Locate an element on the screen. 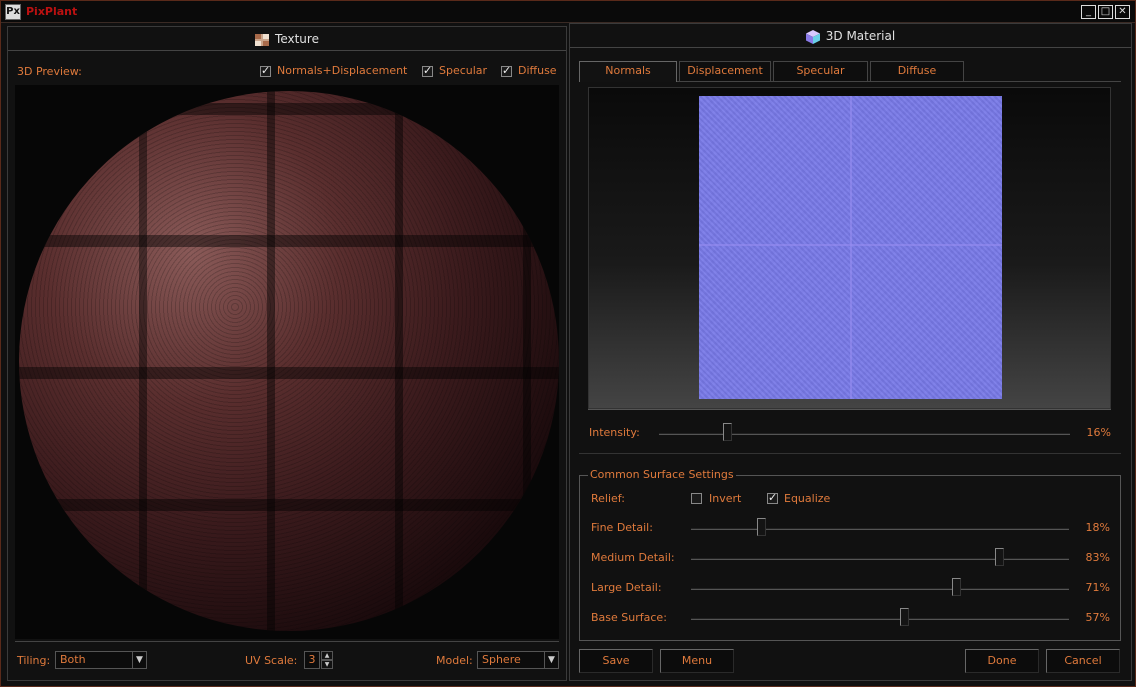 The height and width of the screenshot is (687, 1136). section-divider is located at coordinates (850, 453).